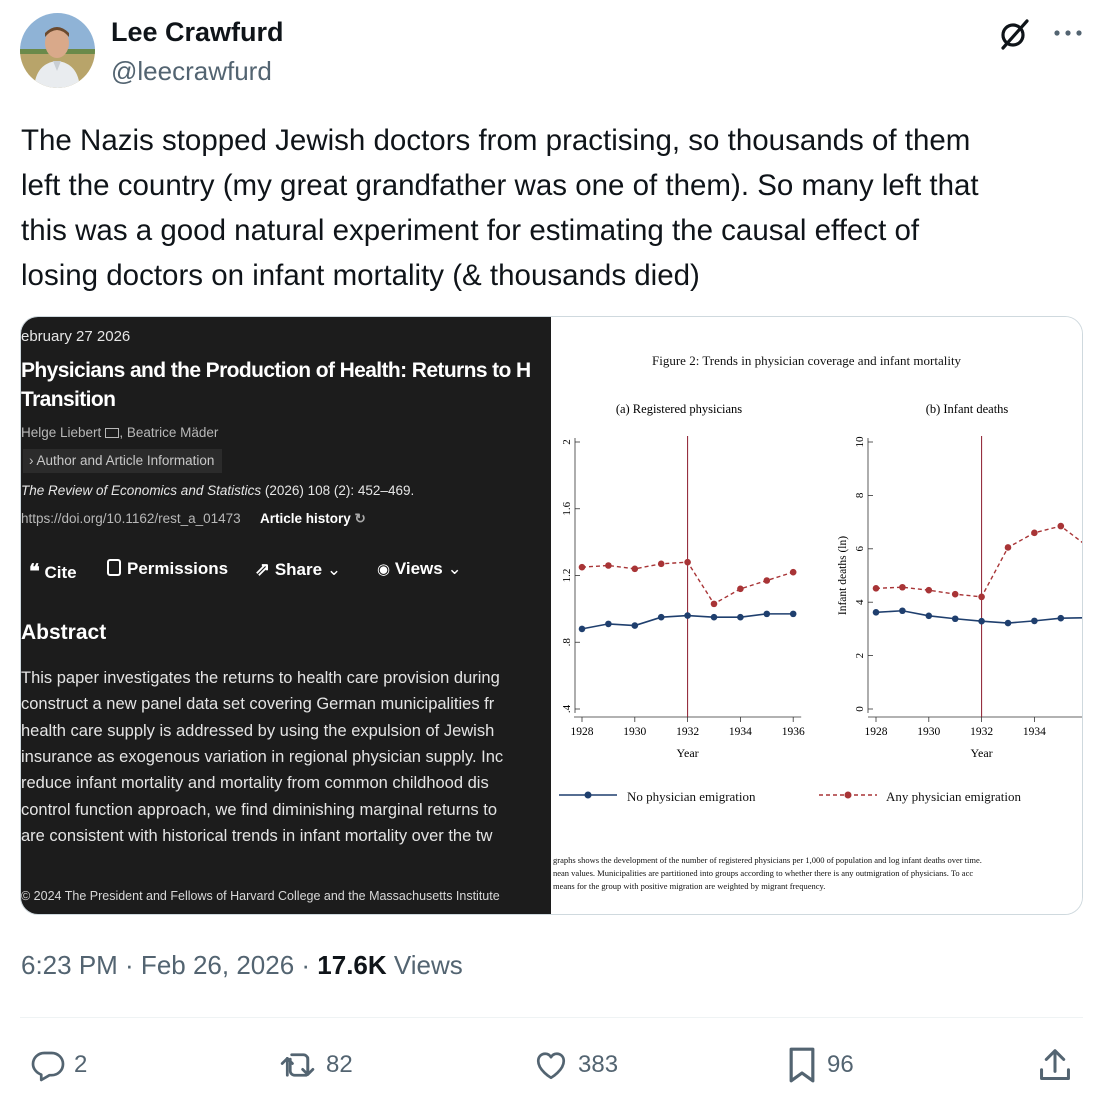 The height and width of the screenshot is (1097, 1103). What do you see at coordinates (57, 50) in the screenshot?
I see `avatar` at bounding box center [57, 50].